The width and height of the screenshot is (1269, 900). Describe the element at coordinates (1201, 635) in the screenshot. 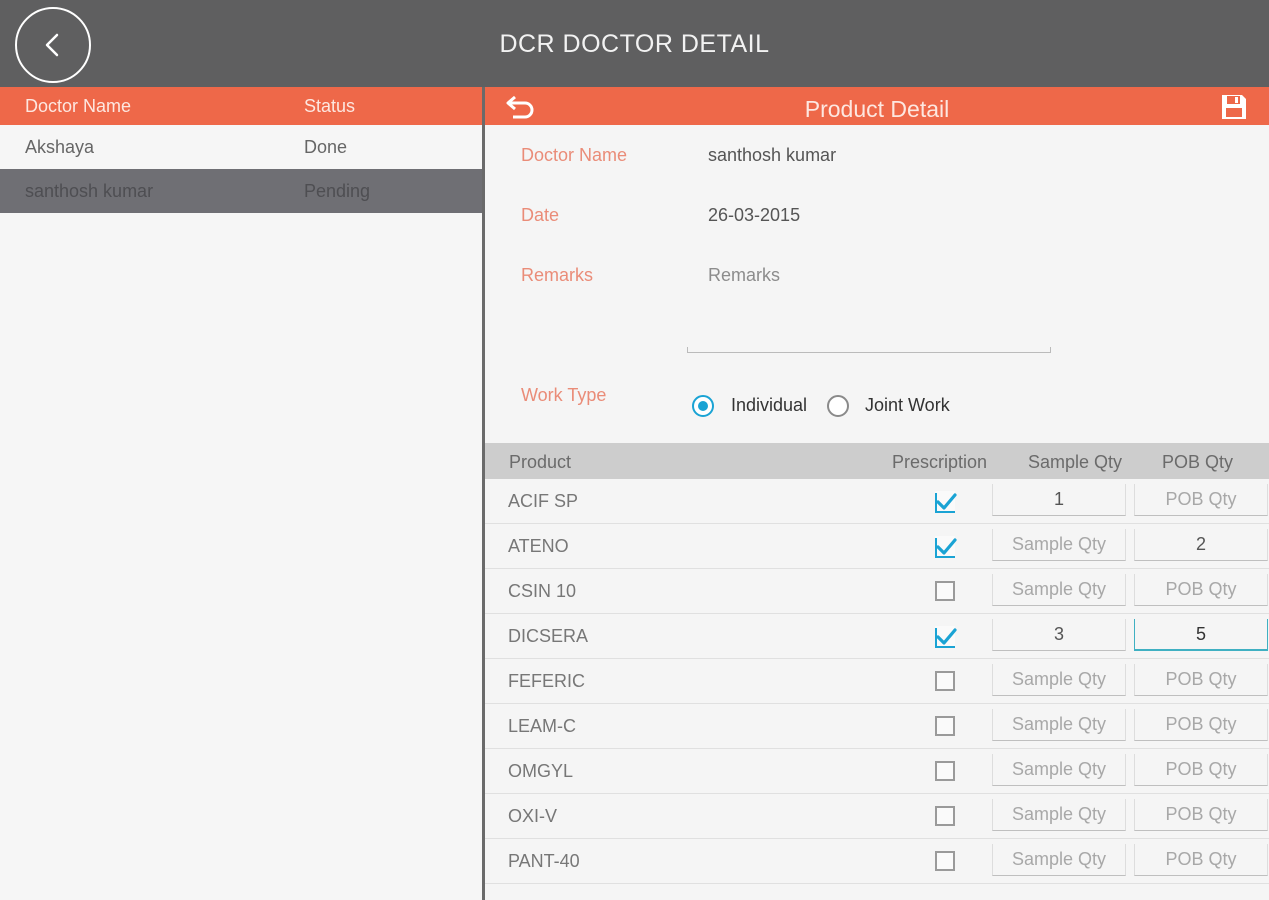

I see `pob-qty-input: 5` at that location.